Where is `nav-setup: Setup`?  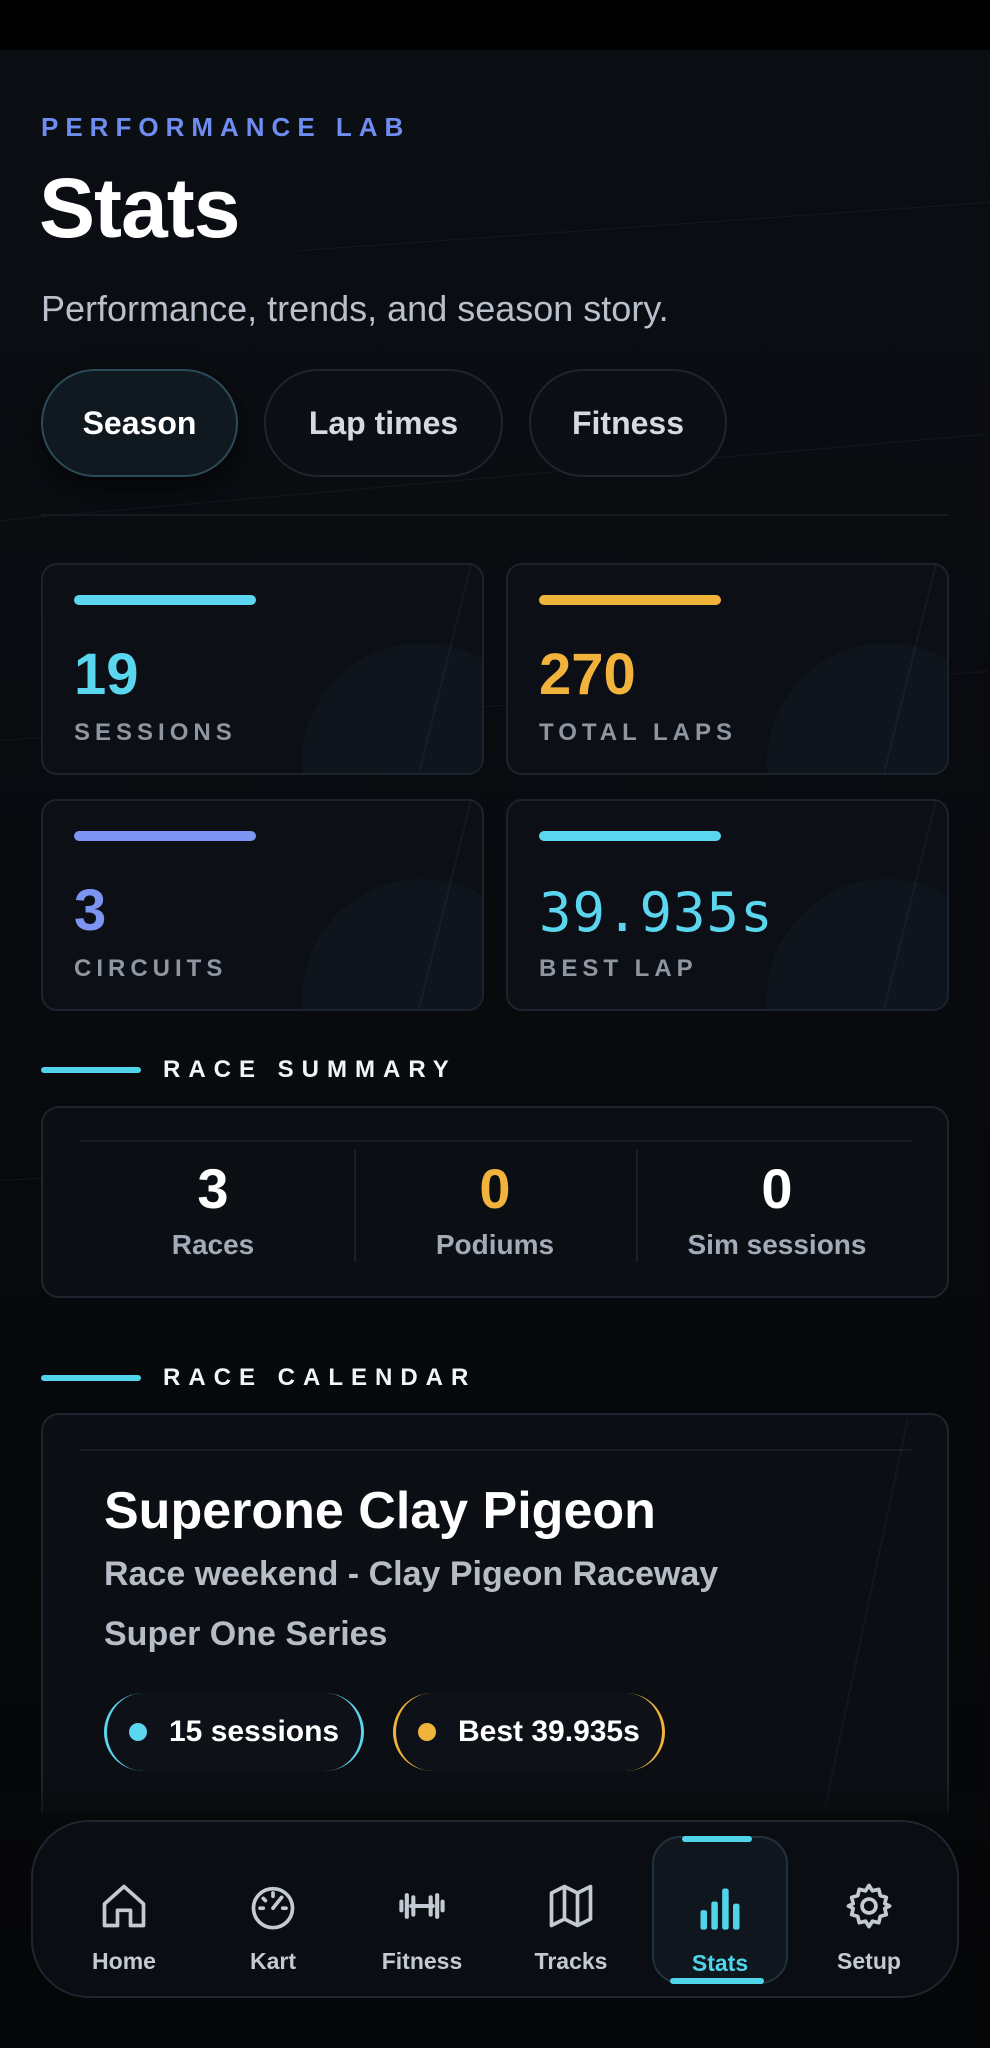
nav-setup: Setup is located at coordinates (869, 1910).